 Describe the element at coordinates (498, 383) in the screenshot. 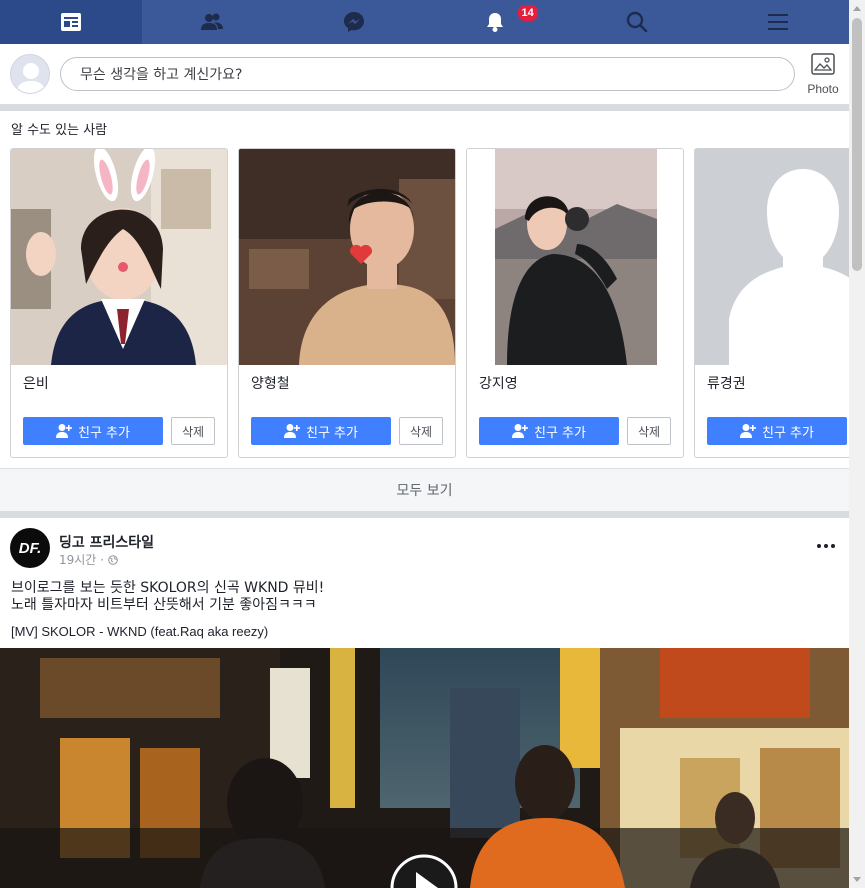

I see `person-name: 강지영` at that location.